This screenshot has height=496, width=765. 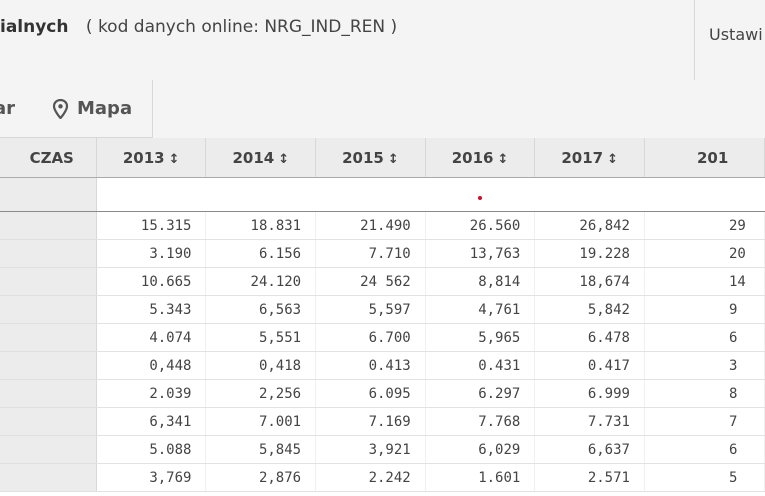 What do you see at coordinates (151, 365) in the screenshot?
I see `table-cell: 0,448` at bounding box center [151, 365].